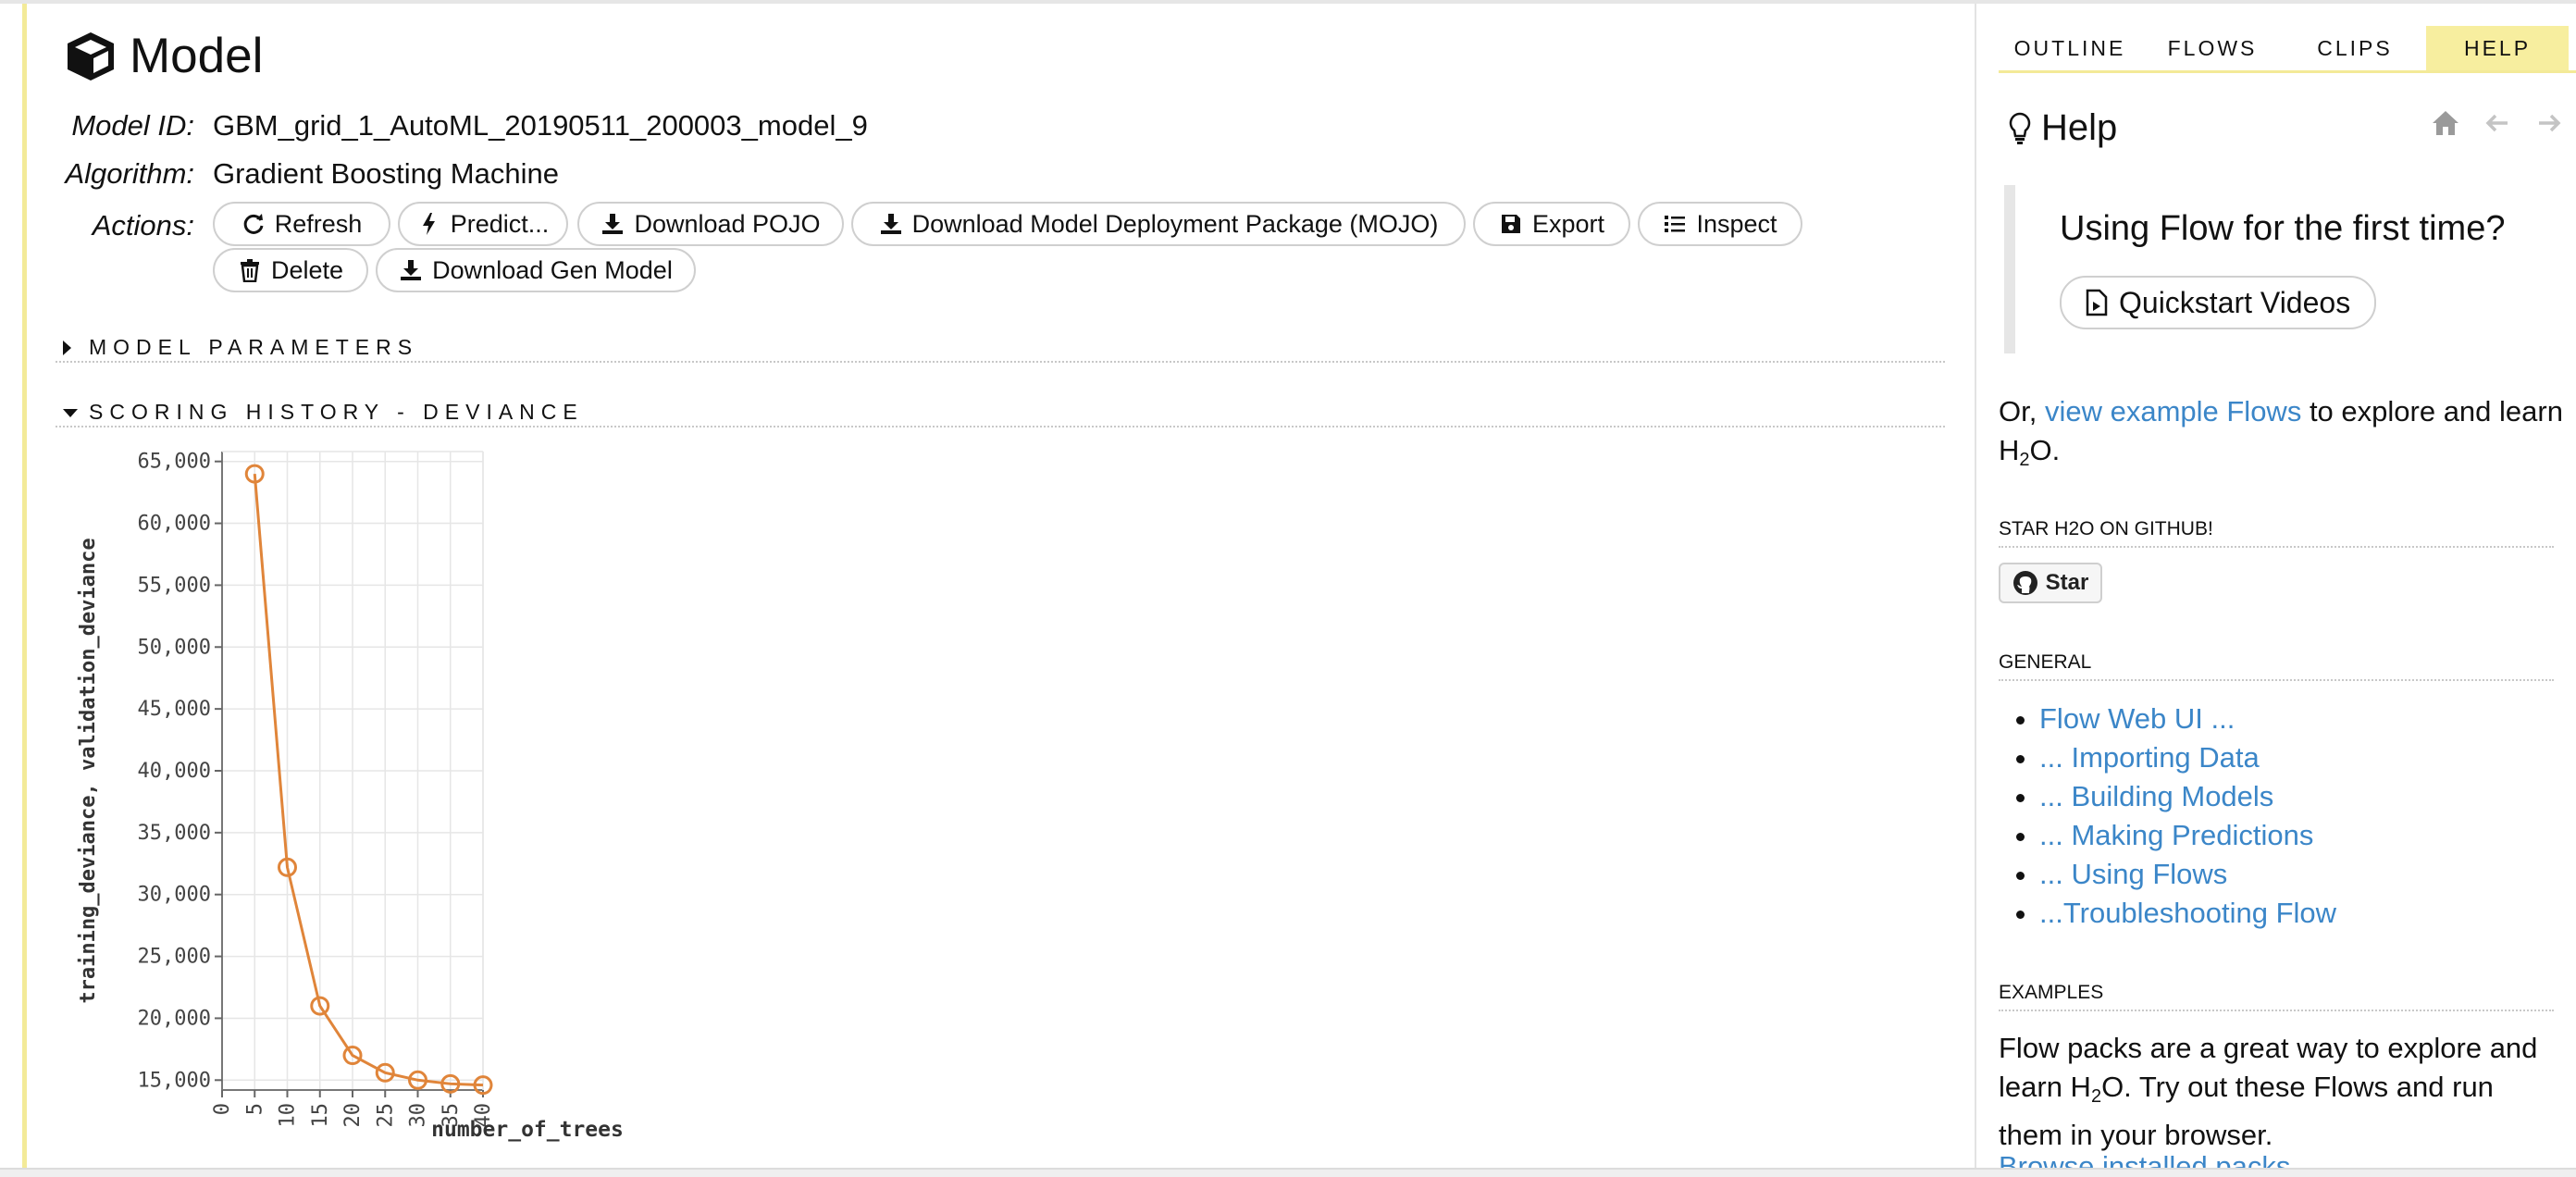  What do you see at coordinates (174, 833) in the screenshot?
I see `y-tick-label: 35,000` at bounding box center [174, 833].